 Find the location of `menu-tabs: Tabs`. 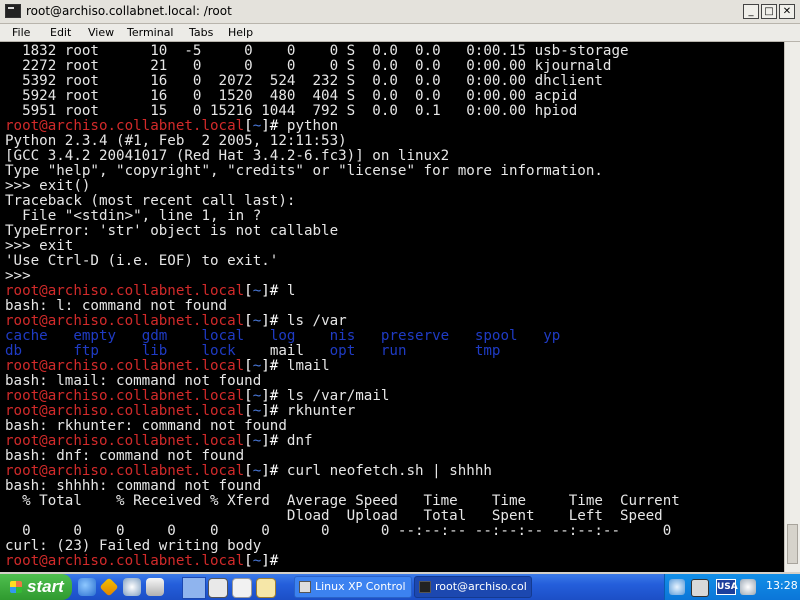

menu-tabs: Tabs is located at coordinates (201, 32).